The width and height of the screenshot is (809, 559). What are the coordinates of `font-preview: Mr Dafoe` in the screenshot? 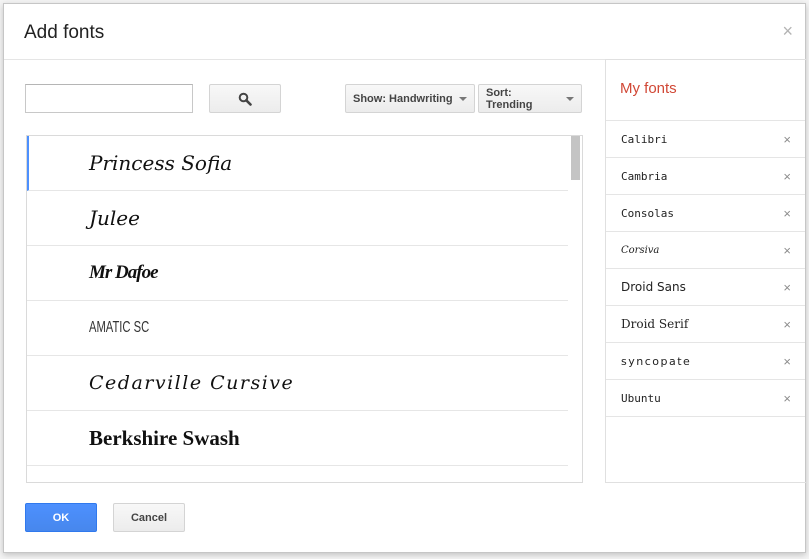 It's located at (124, 272).